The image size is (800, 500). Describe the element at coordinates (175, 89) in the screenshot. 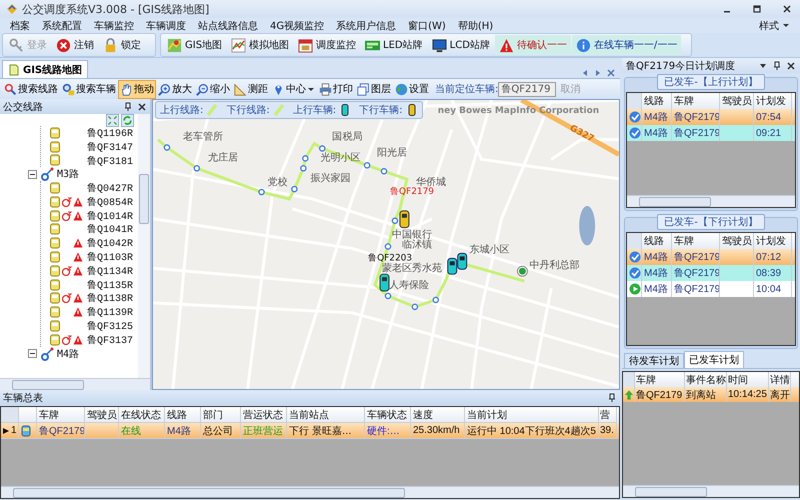

I see `map-tool-button: 放大` at that location.